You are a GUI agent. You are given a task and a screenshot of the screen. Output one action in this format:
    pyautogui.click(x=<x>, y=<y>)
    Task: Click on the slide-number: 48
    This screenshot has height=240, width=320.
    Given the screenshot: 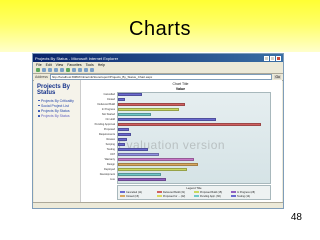 What is the action you would take?
    pyautogui.click(x=296, y=217)
    